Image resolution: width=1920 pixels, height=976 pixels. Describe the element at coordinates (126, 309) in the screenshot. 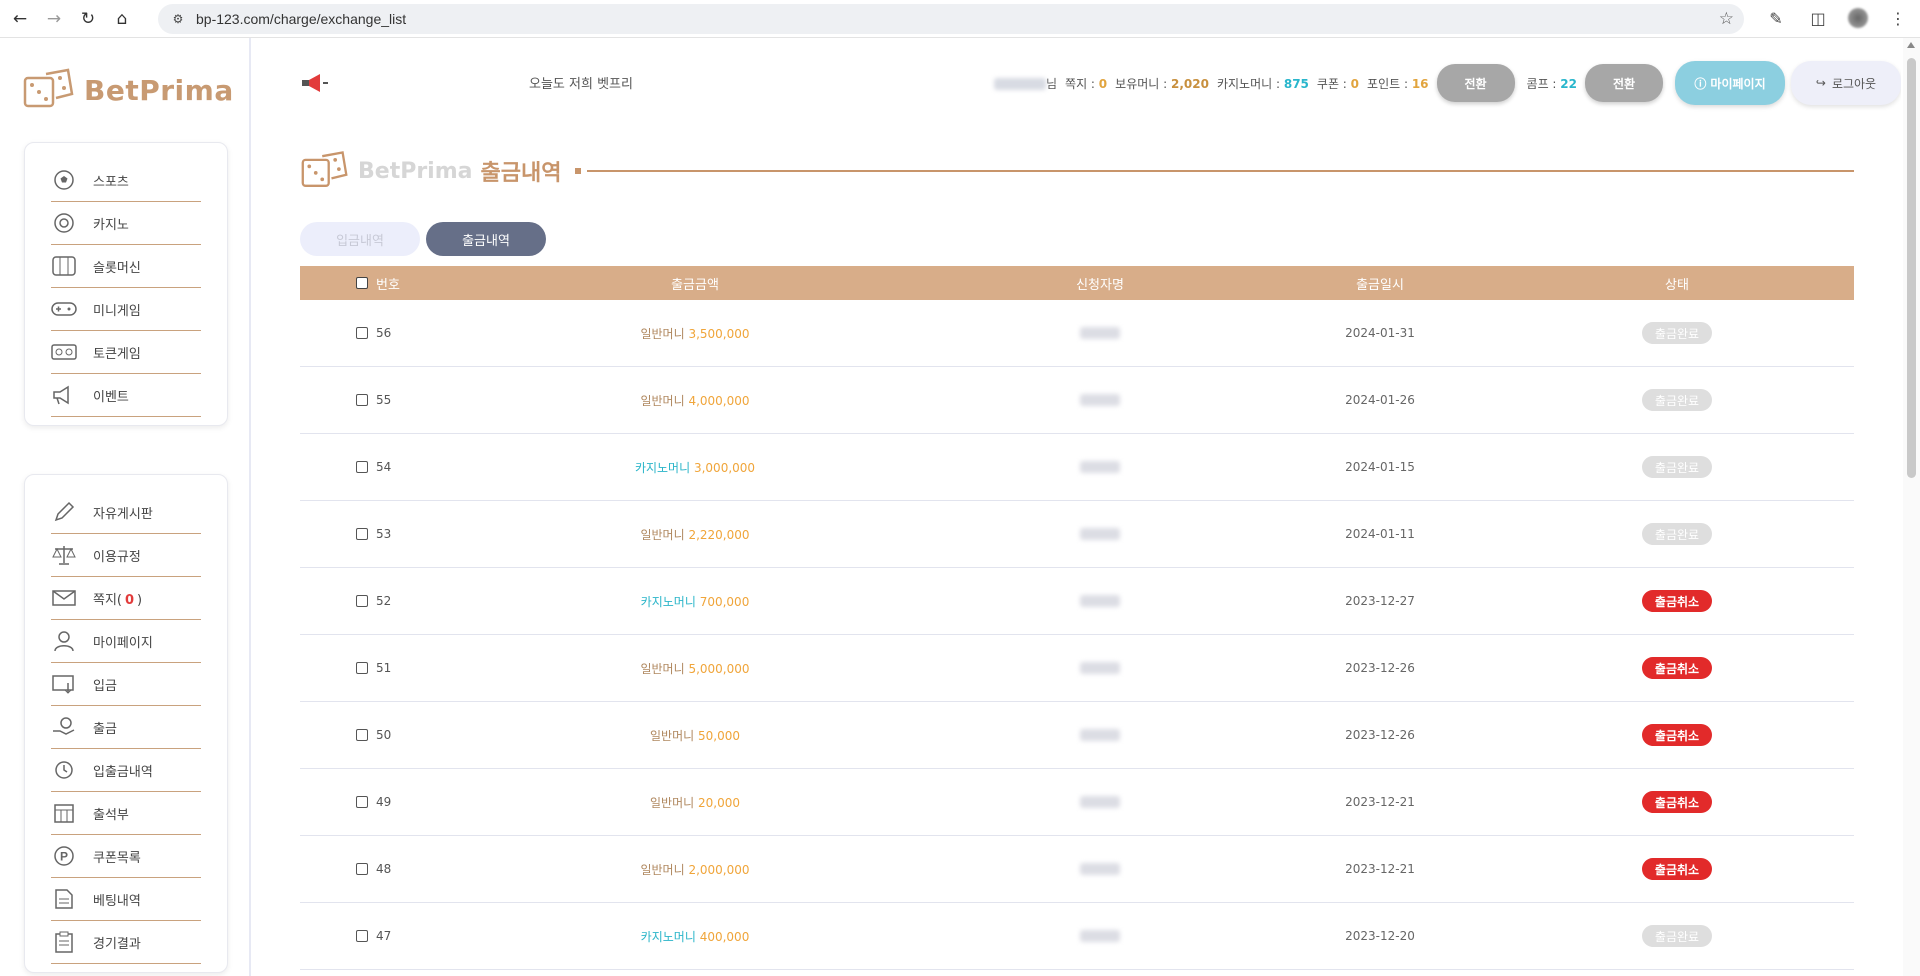

I see `sidebar-item-minigame: 미니게임` at that location.